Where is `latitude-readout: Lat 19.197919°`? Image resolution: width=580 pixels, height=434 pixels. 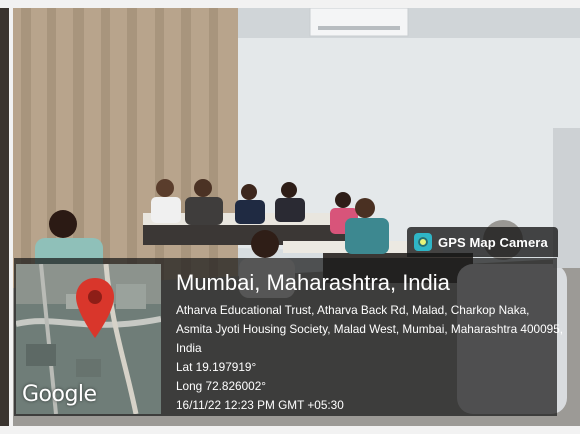
latitude-readout: Lat 19.197919° is located at coordinates (216, 367).